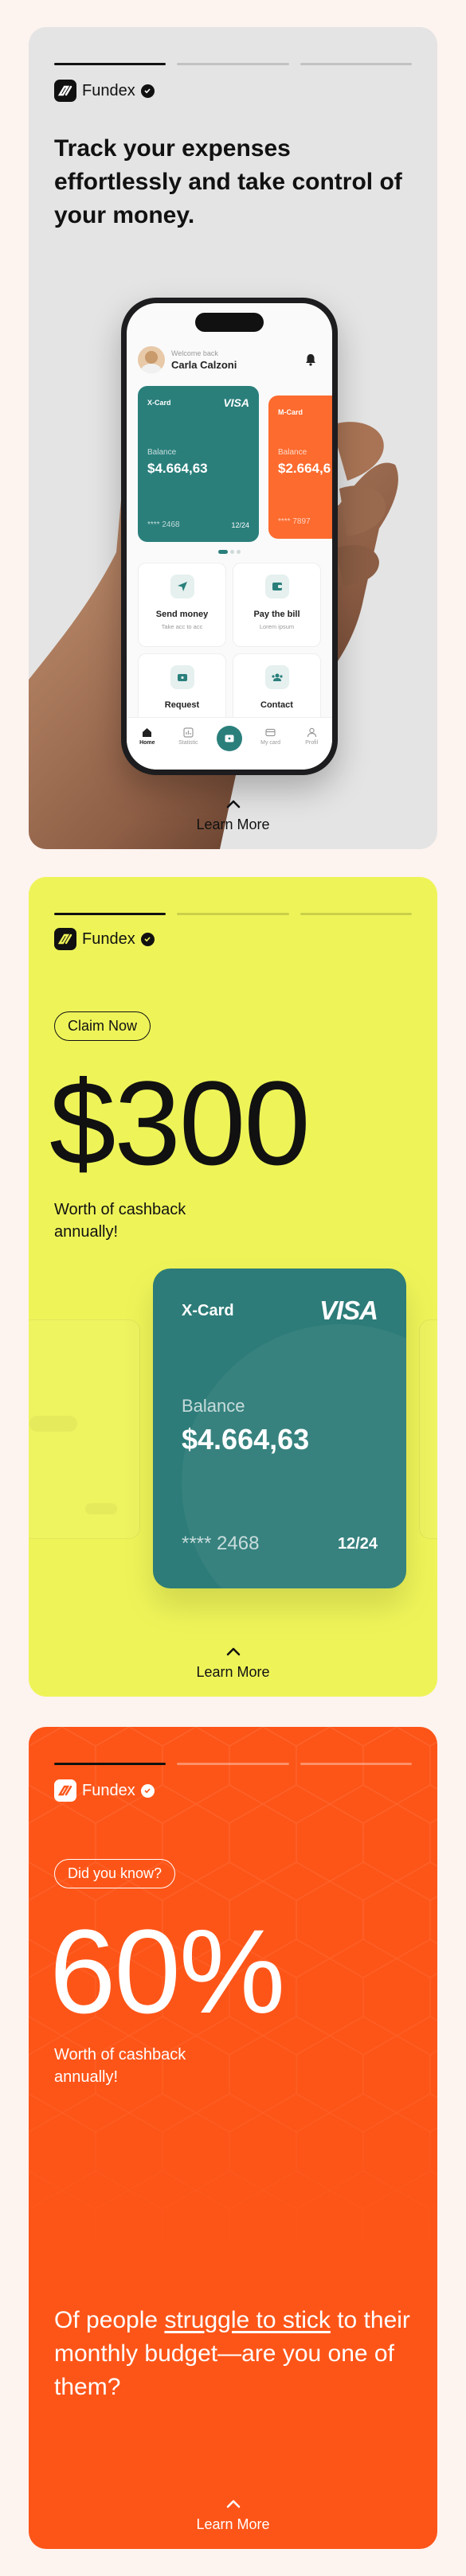 Image resolution: width=466 pixels, height=2576 pixels. Describe the element at coordinates (120, 1221) in the screenshot. I see `cashback-description: Worth of cashback annually!` at that location.